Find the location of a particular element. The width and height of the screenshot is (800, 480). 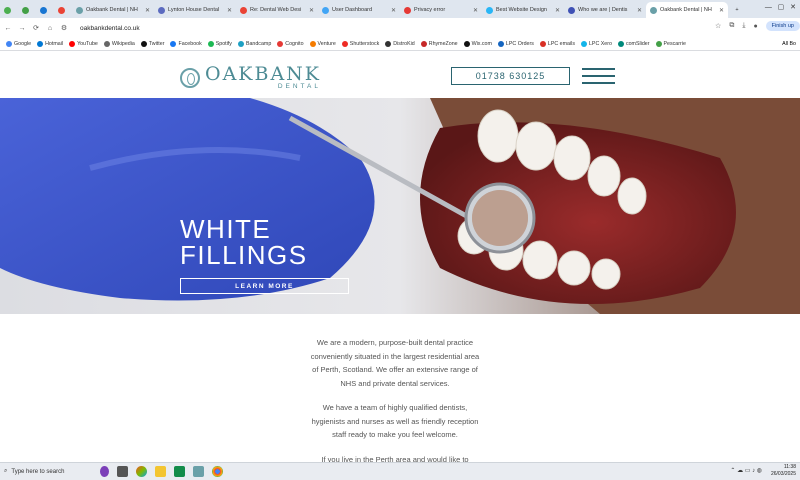

bookmark-item: Venture is located at coordinates (322, 44).